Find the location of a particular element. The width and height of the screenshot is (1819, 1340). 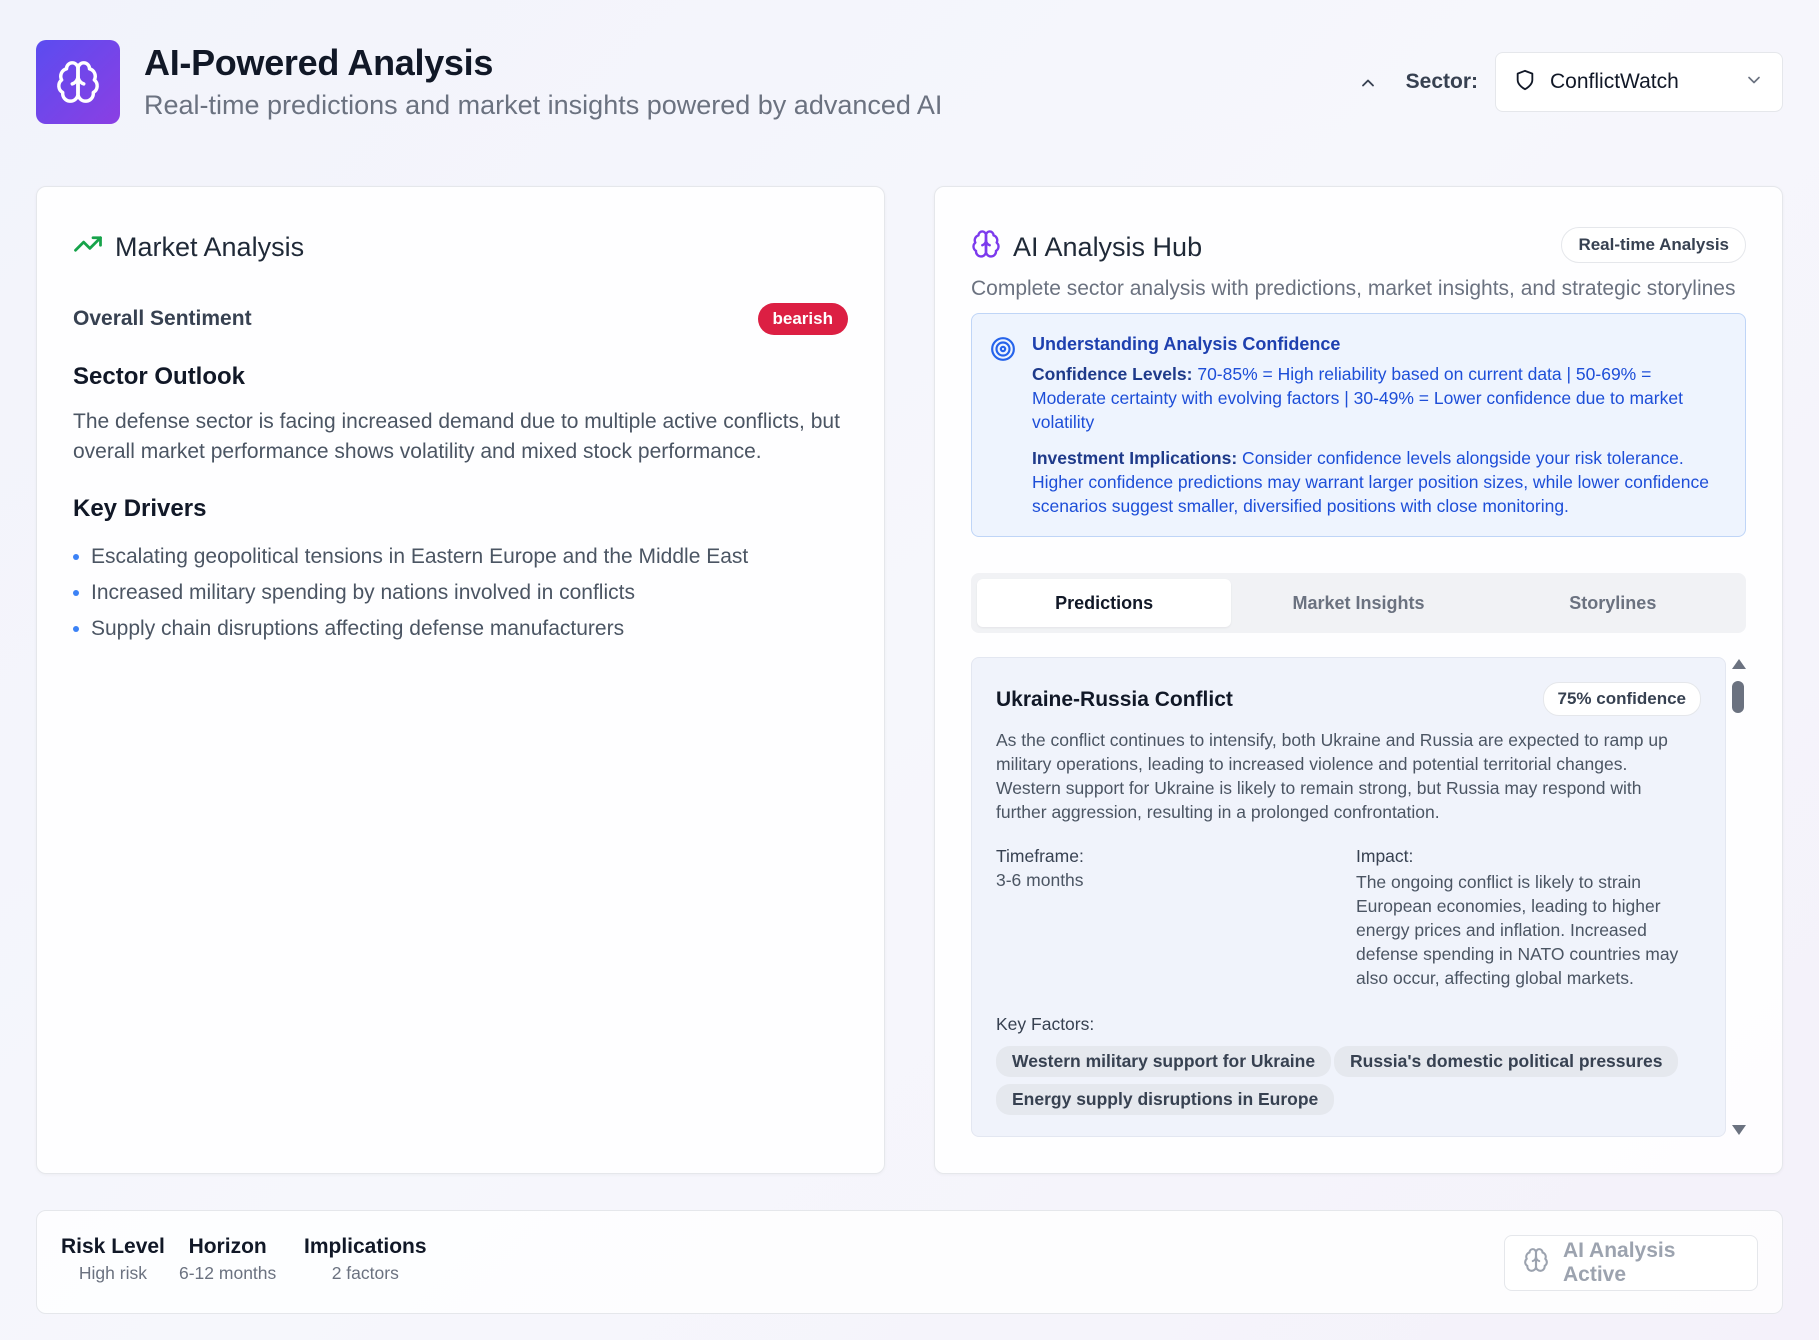

realtime-badge: Real-time Analysis is located at coordinates (1653, 245).